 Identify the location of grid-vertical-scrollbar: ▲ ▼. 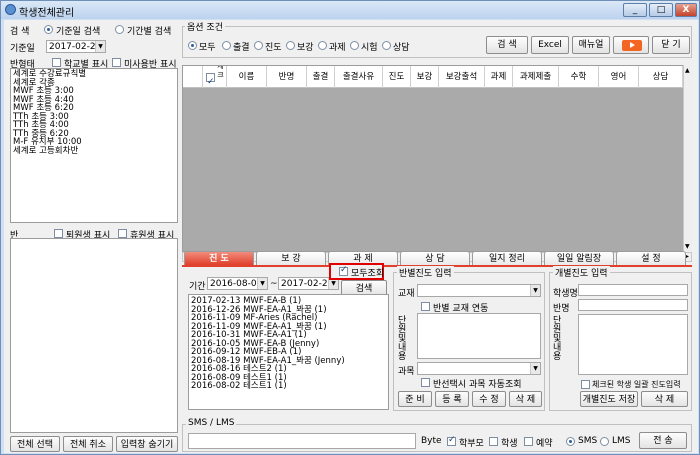
(687, 158).